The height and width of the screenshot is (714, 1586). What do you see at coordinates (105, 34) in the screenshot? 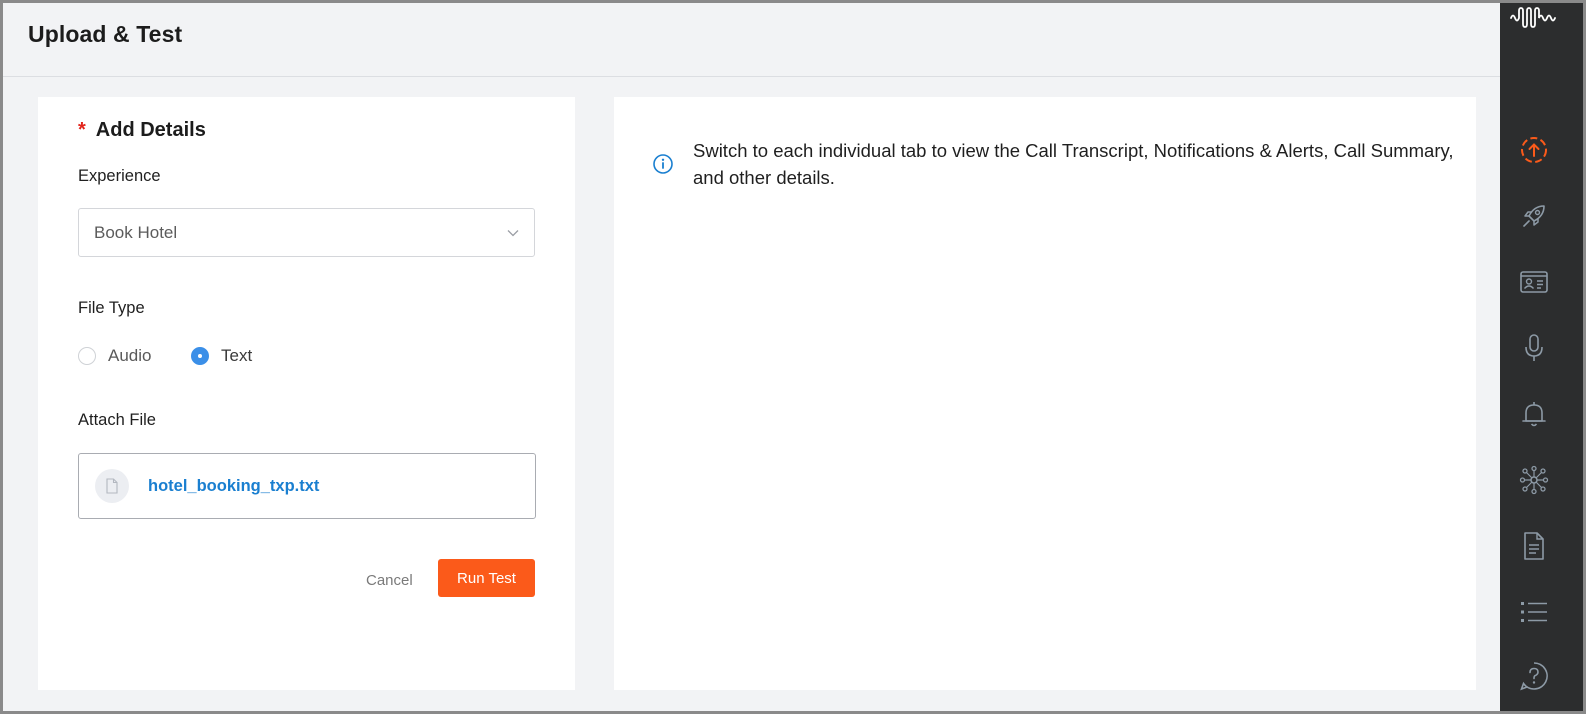
I see `page-title: Upload & Test` at bounding box center [105, 34].